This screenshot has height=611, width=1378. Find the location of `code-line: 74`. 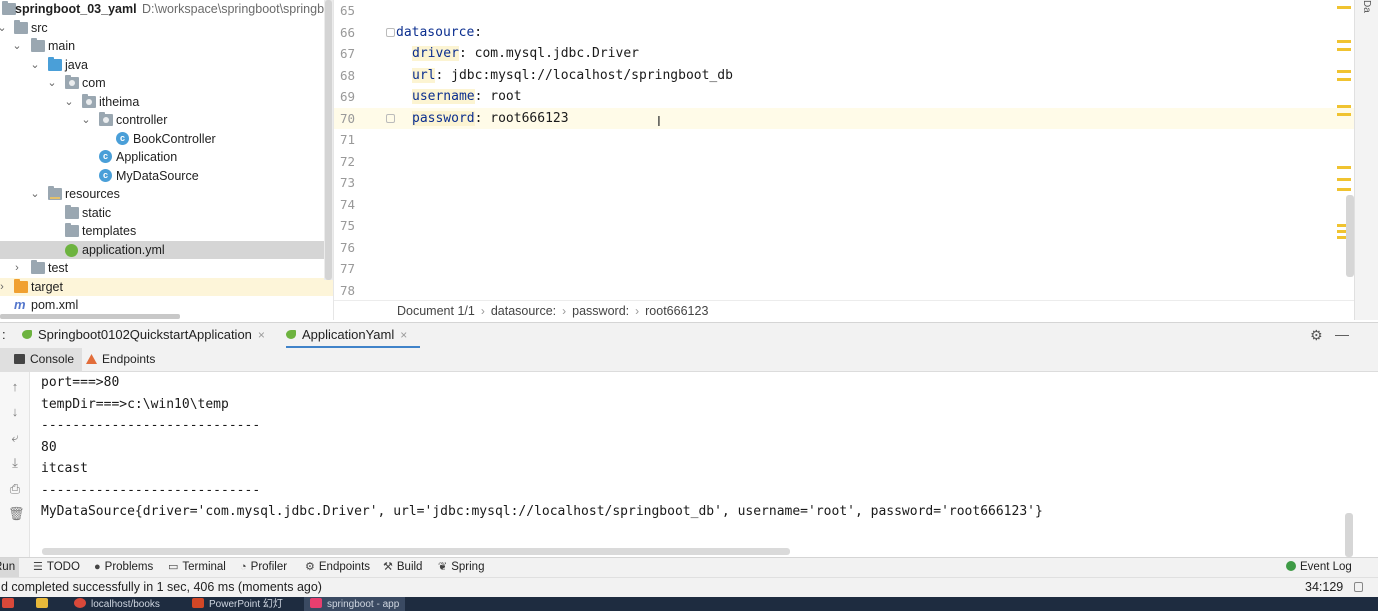

code-line: 74 is located at coordinates (844, 205).